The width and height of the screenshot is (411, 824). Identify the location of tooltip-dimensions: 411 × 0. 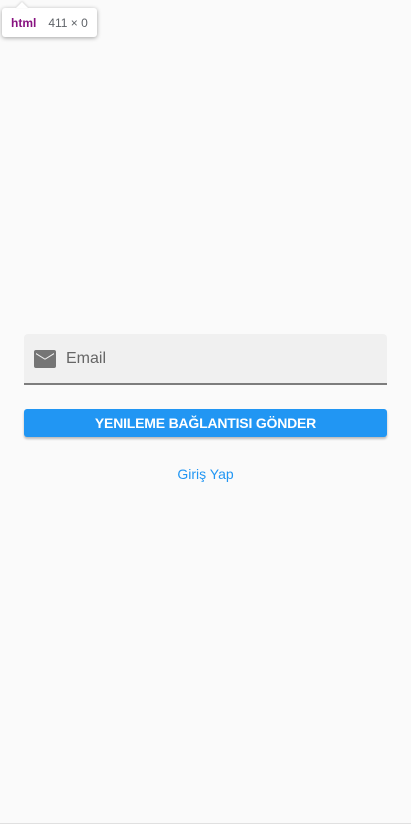
(68, 22).